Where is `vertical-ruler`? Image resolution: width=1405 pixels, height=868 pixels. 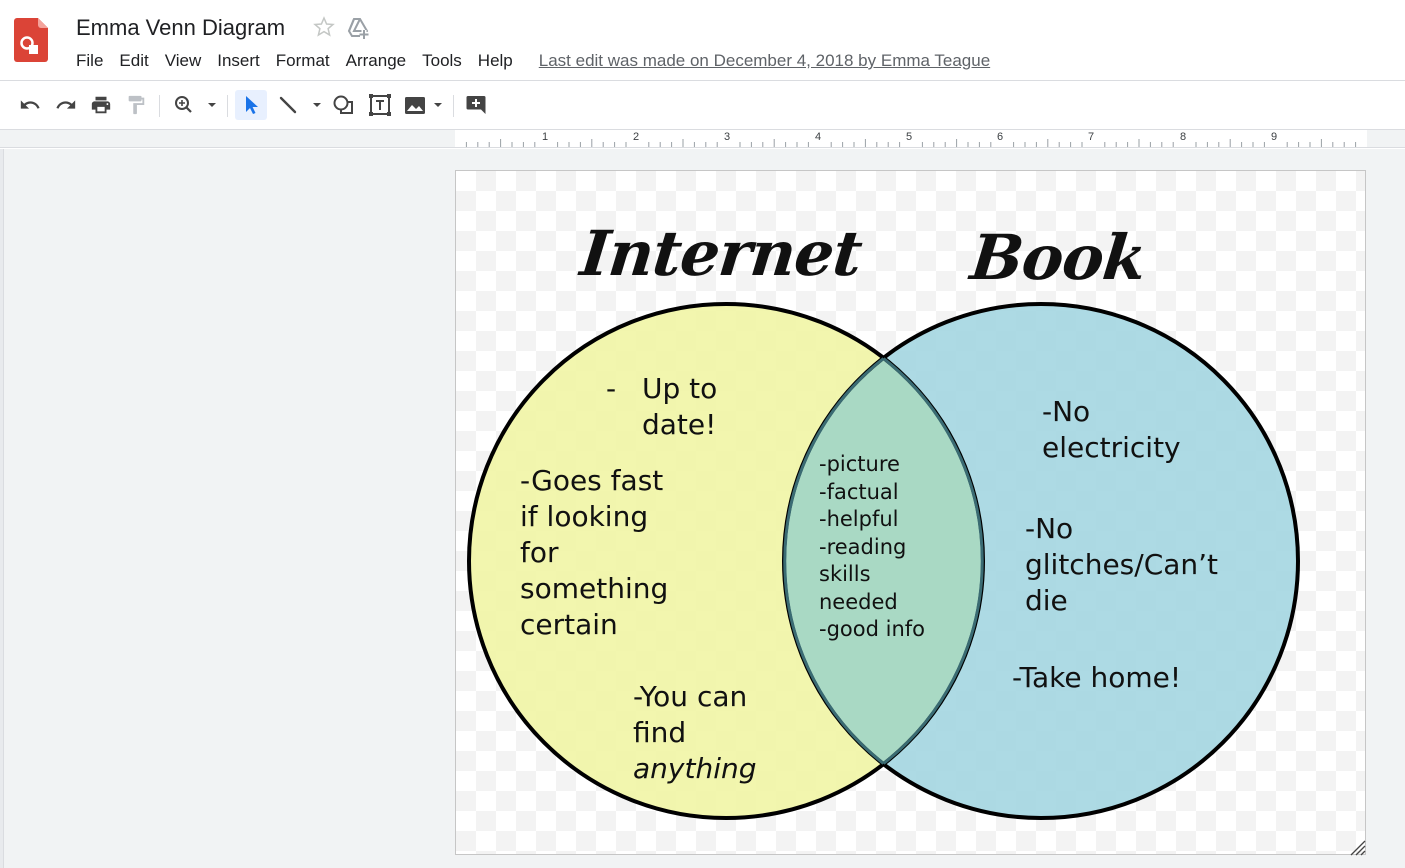
vertical-ruler is located at coordinates (2, 508).